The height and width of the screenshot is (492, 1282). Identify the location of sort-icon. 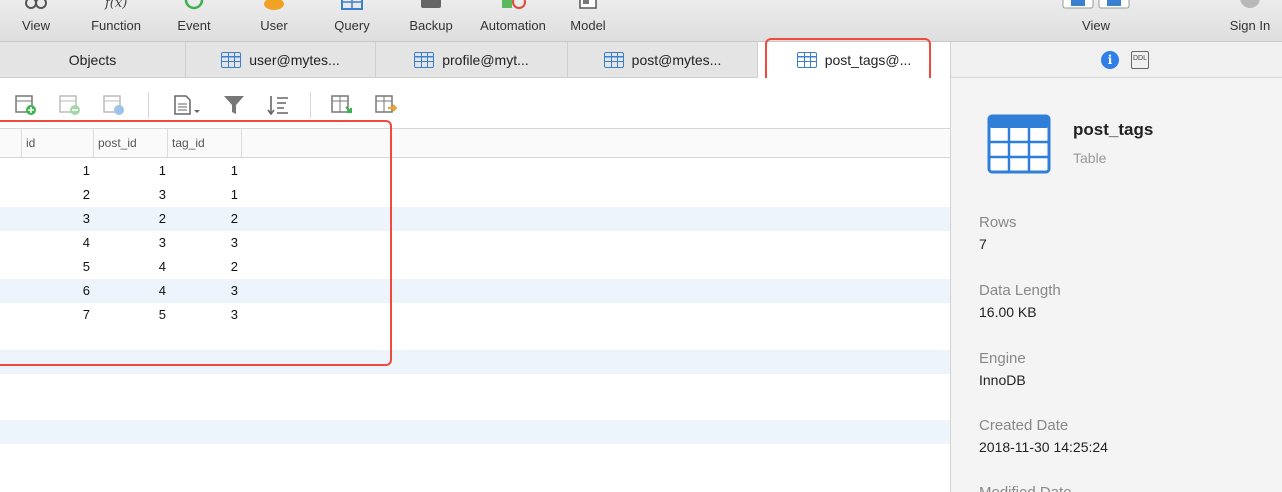
(278, 105).